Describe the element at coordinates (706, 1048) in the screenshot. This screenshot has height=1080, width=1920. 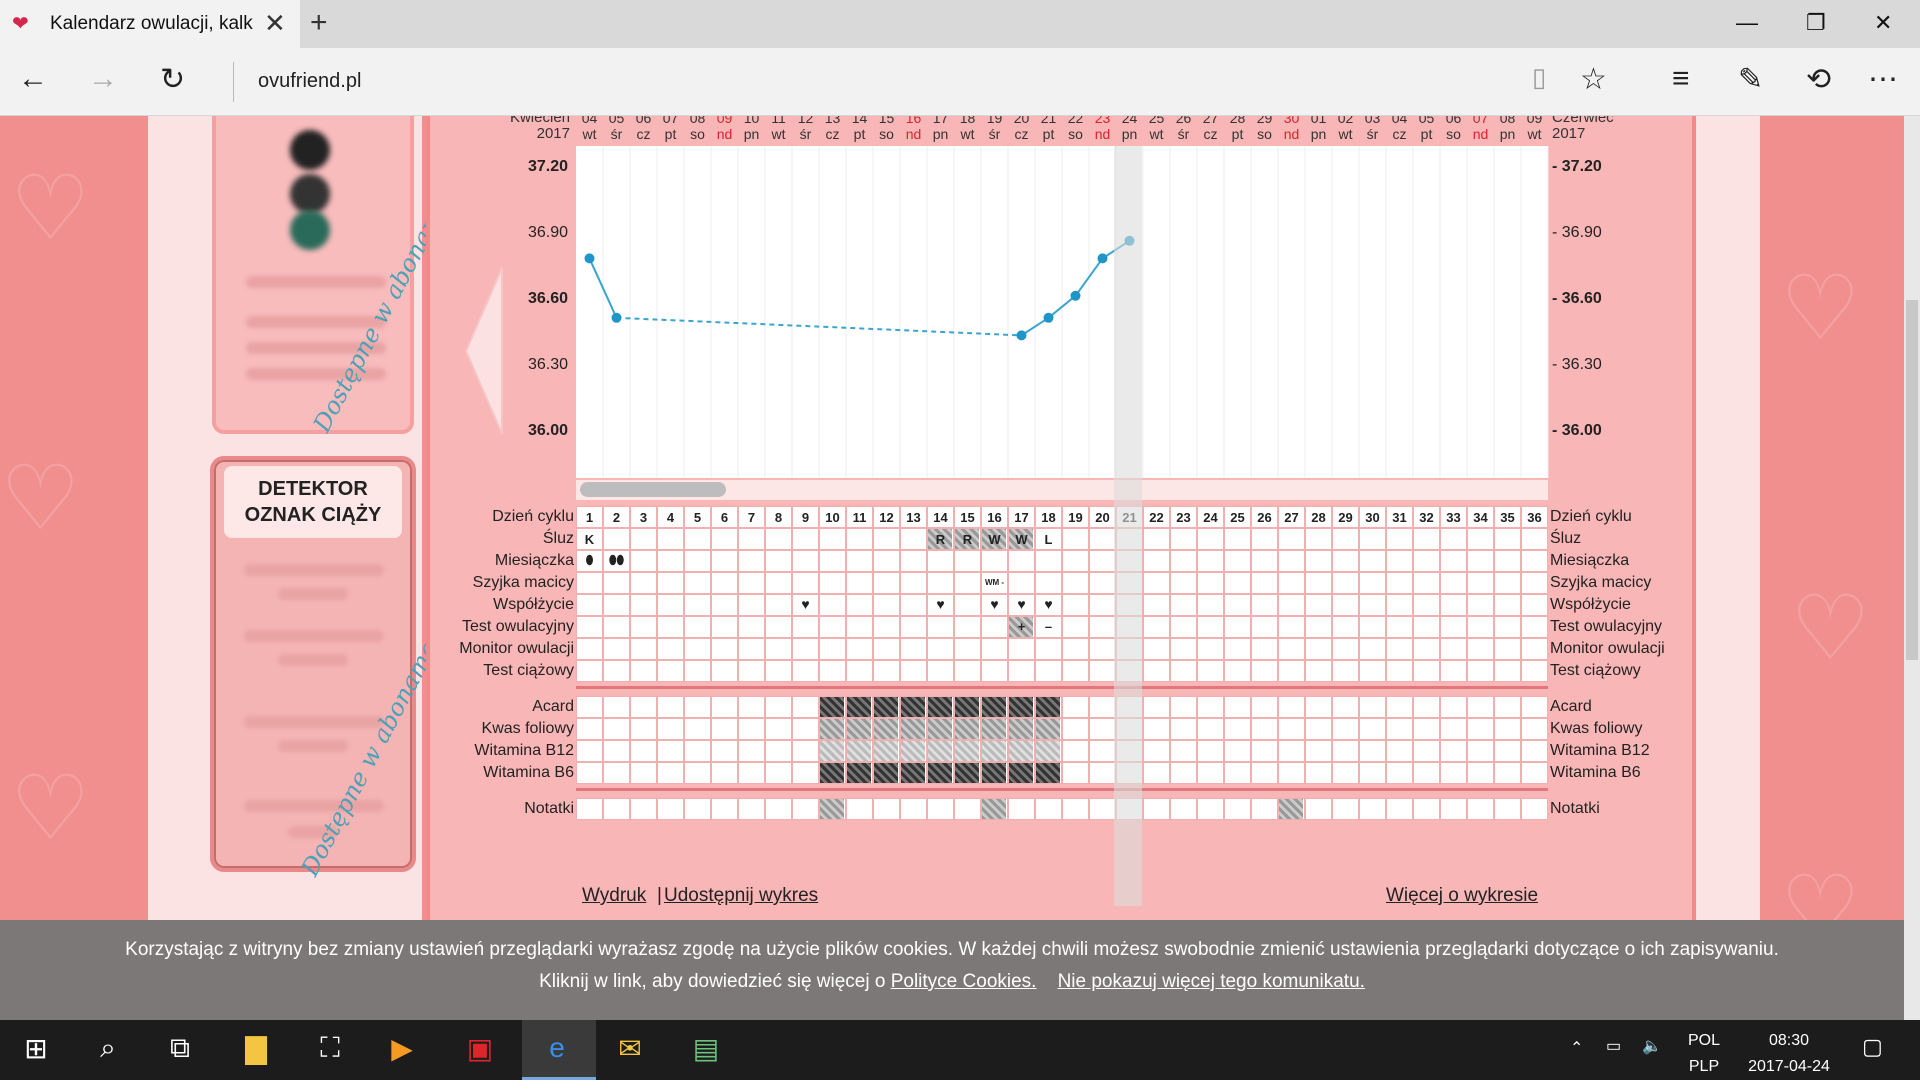
I see `app-green-icon: ▤` at that location.